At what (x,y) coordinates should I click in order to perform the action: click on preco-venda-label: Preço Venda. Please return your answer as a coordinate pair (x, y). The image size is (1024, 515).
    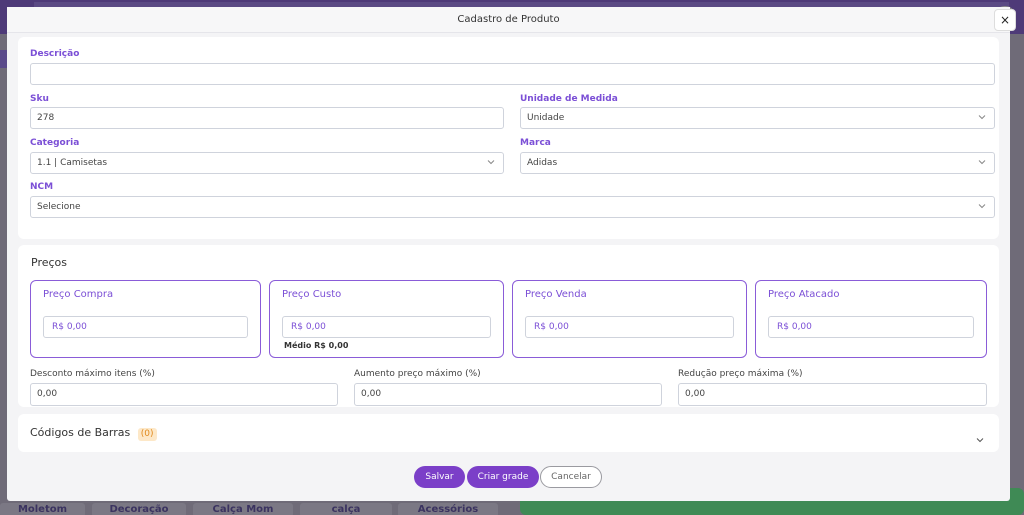
    Looking at the image, I should click on (556, 294).